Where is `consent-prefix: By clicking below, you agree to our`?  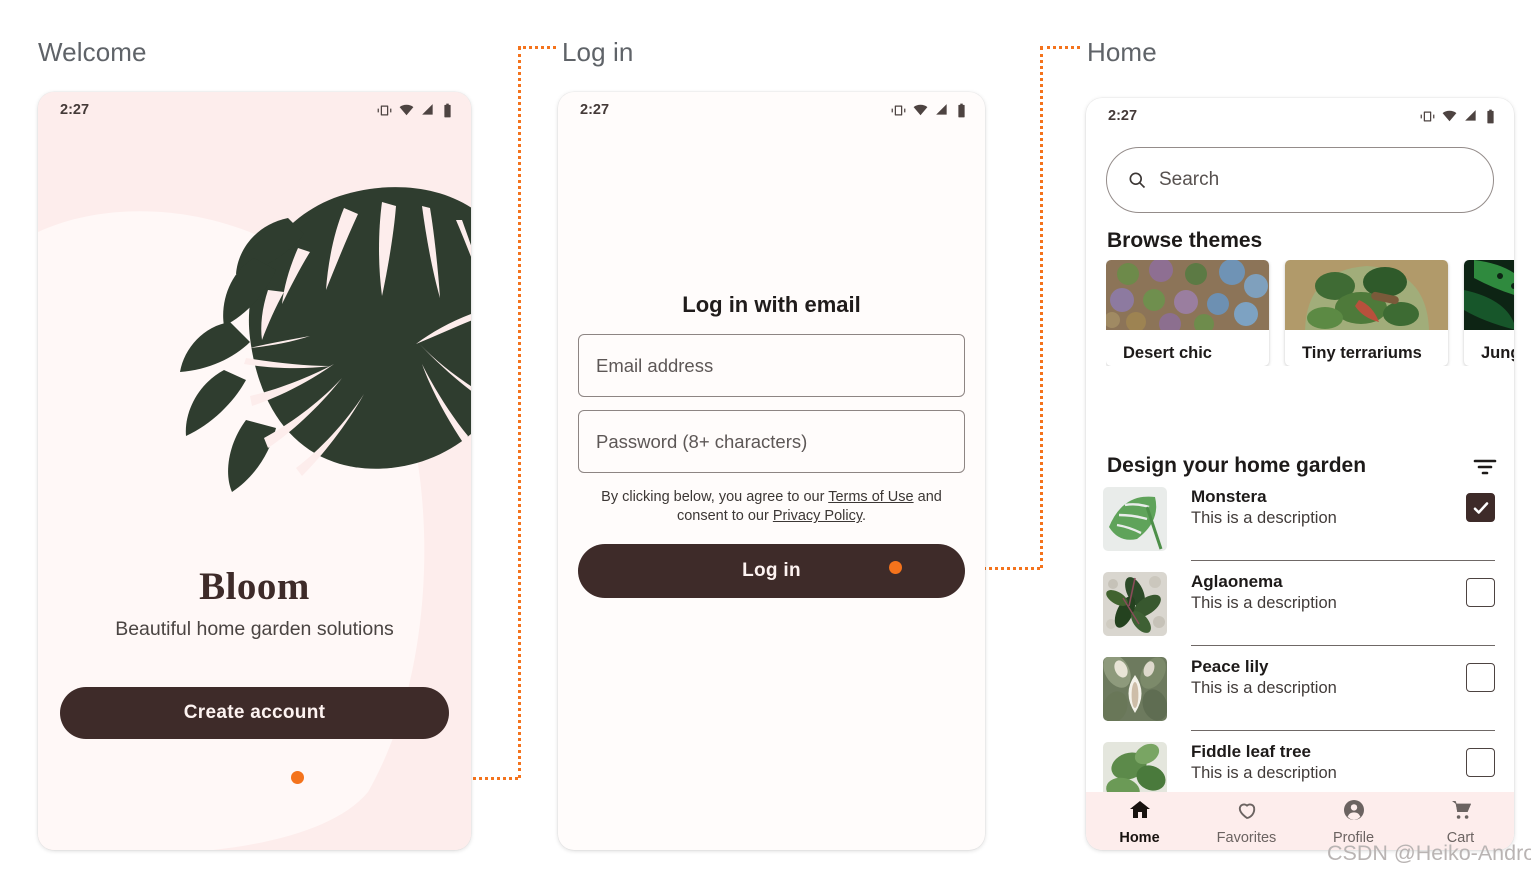 consent-prefix: By clicking below, you agree to our is located at coordinates (715, 497).